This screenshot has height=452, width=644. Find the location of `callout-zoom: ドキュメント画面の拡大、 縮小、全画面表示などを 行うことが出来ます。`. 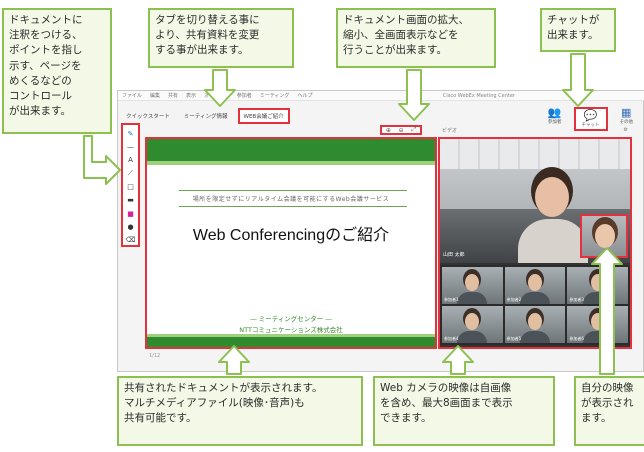

callout-zoom: ドキュメント画面の拡大、 縮小、全画面表示などを 行うことが出来ます。 is located at coordinates (416, 38).